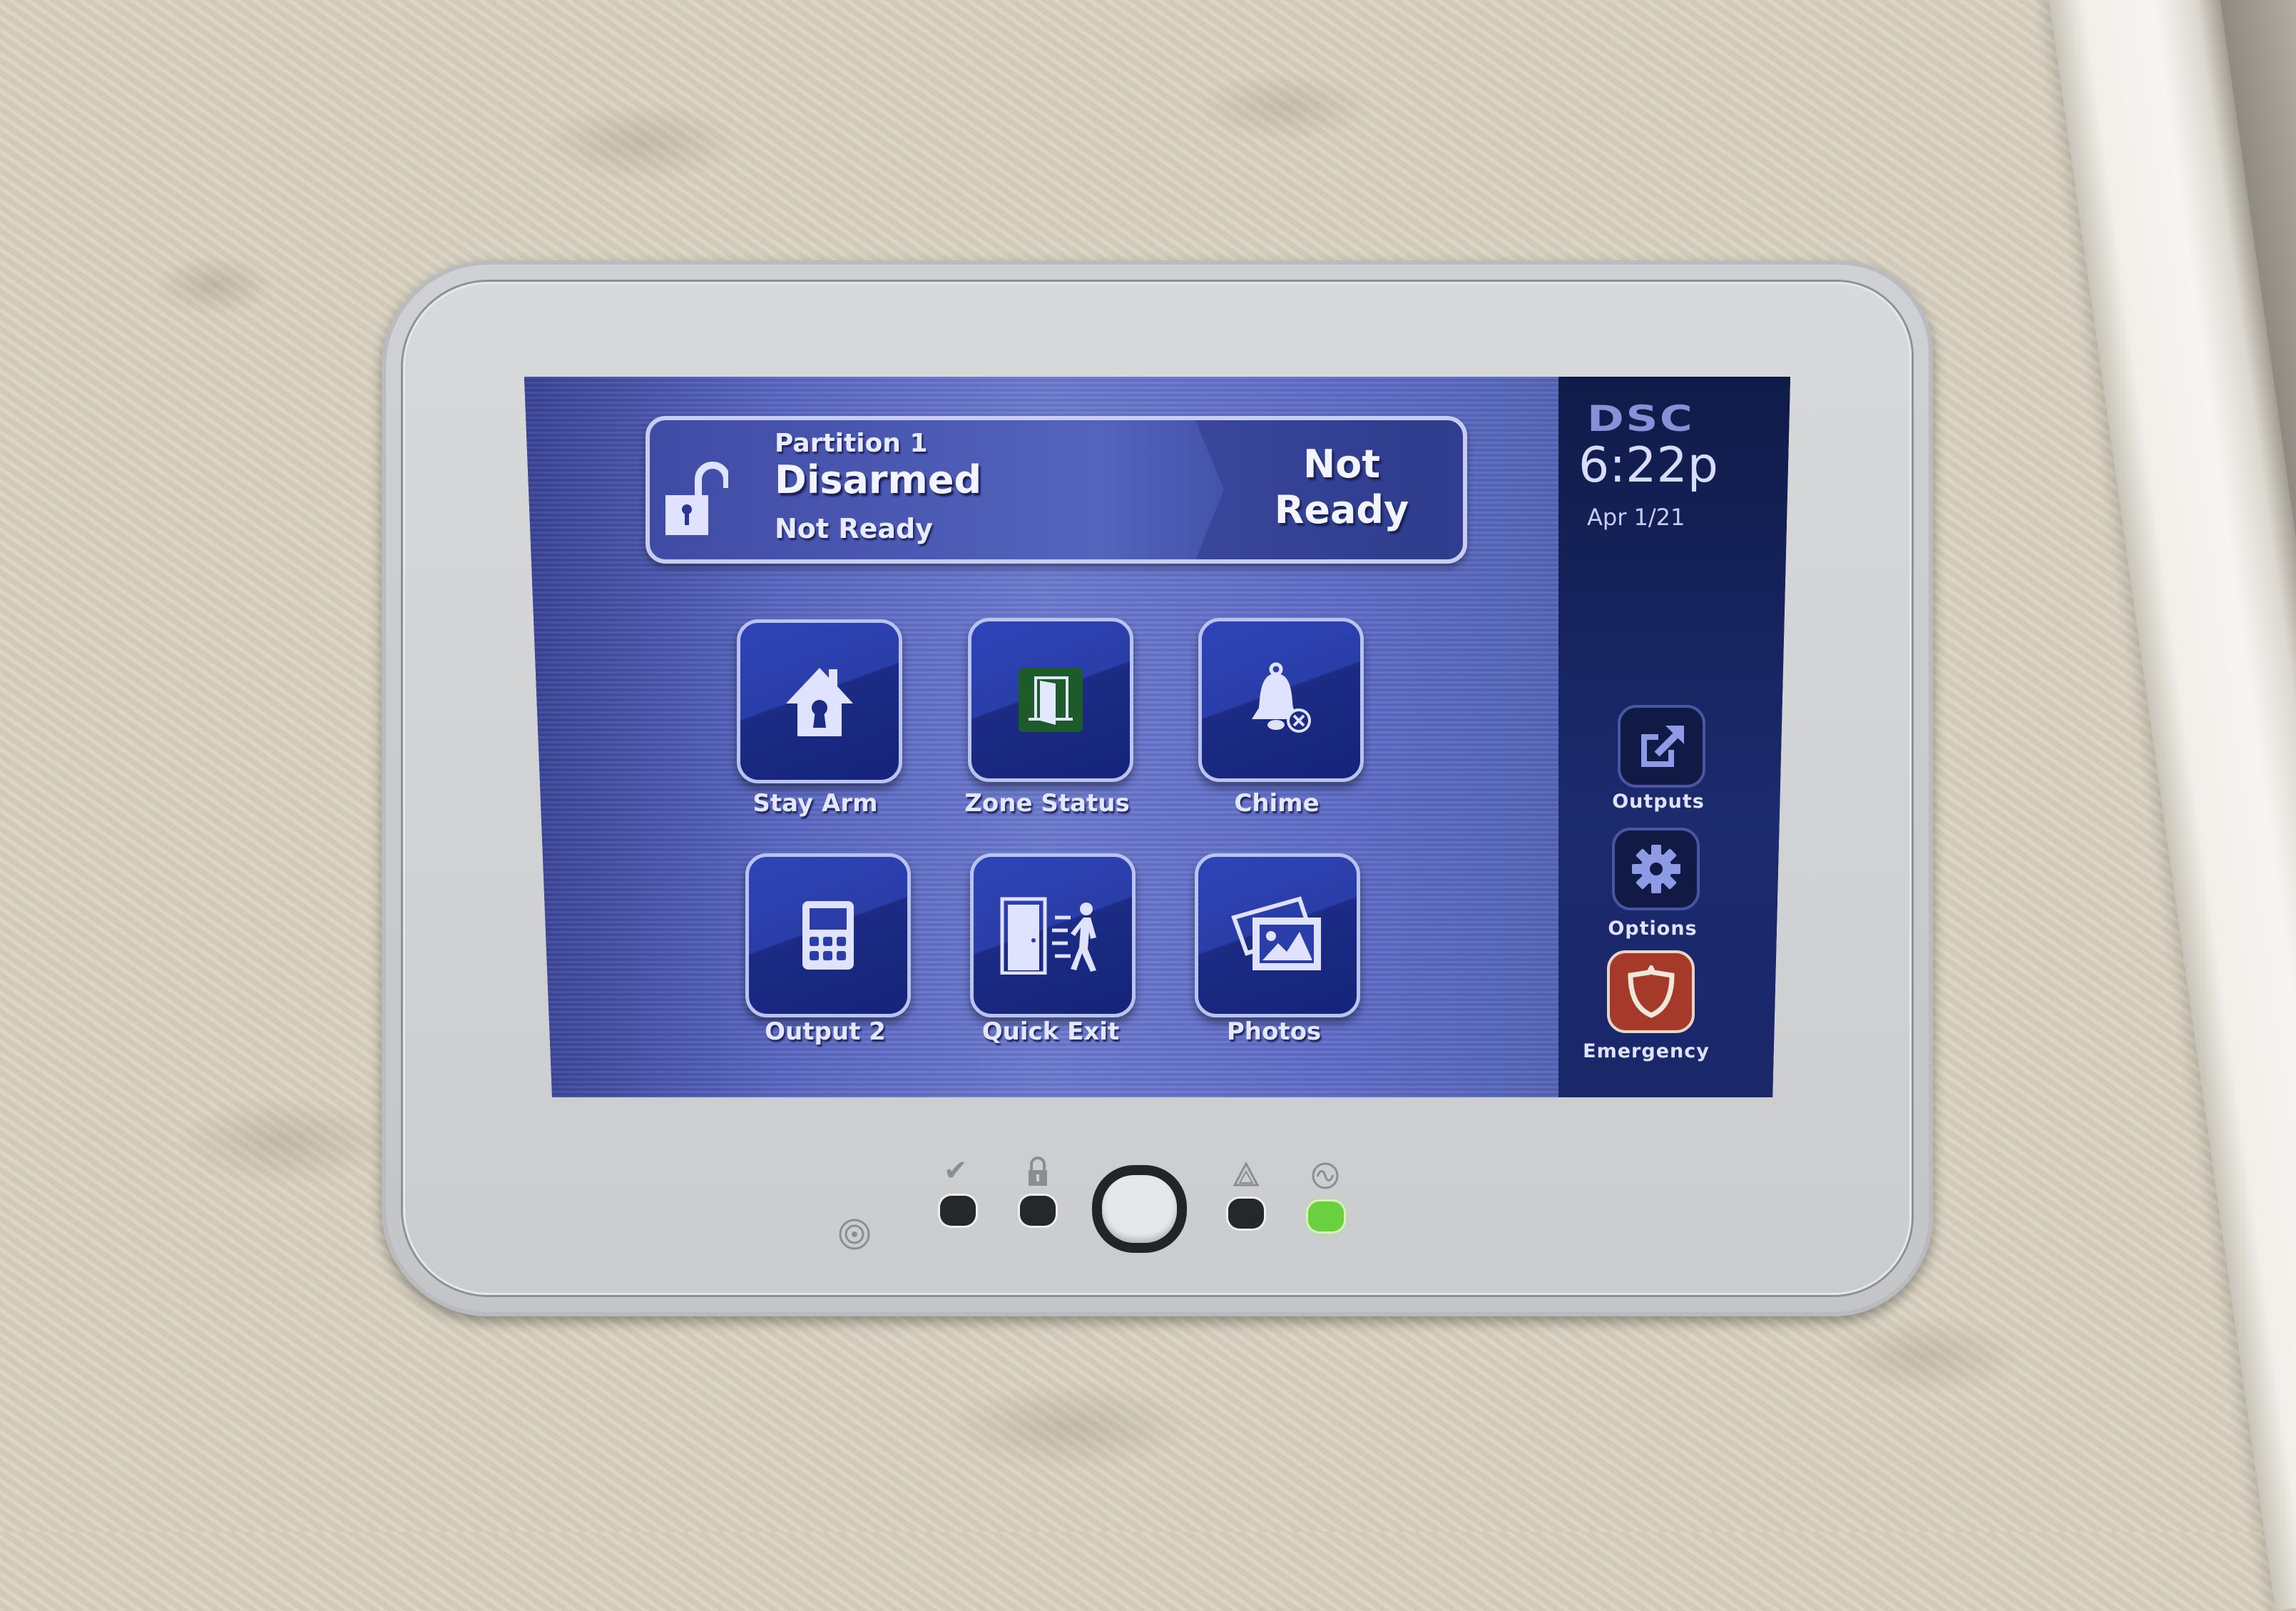 Image resolution: width=2296 pixels, height=1611 pixels. I want to click on emergency-button, so click(1651, 991).